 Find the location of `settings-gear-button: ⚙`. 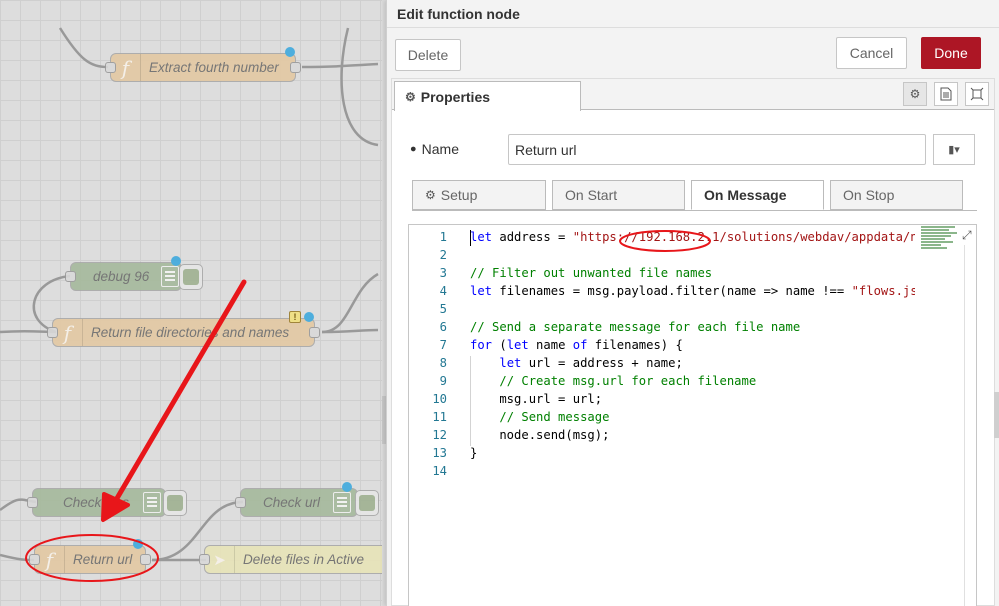

settings-gear-button: ⚙ is located at coordinates (915, 94).